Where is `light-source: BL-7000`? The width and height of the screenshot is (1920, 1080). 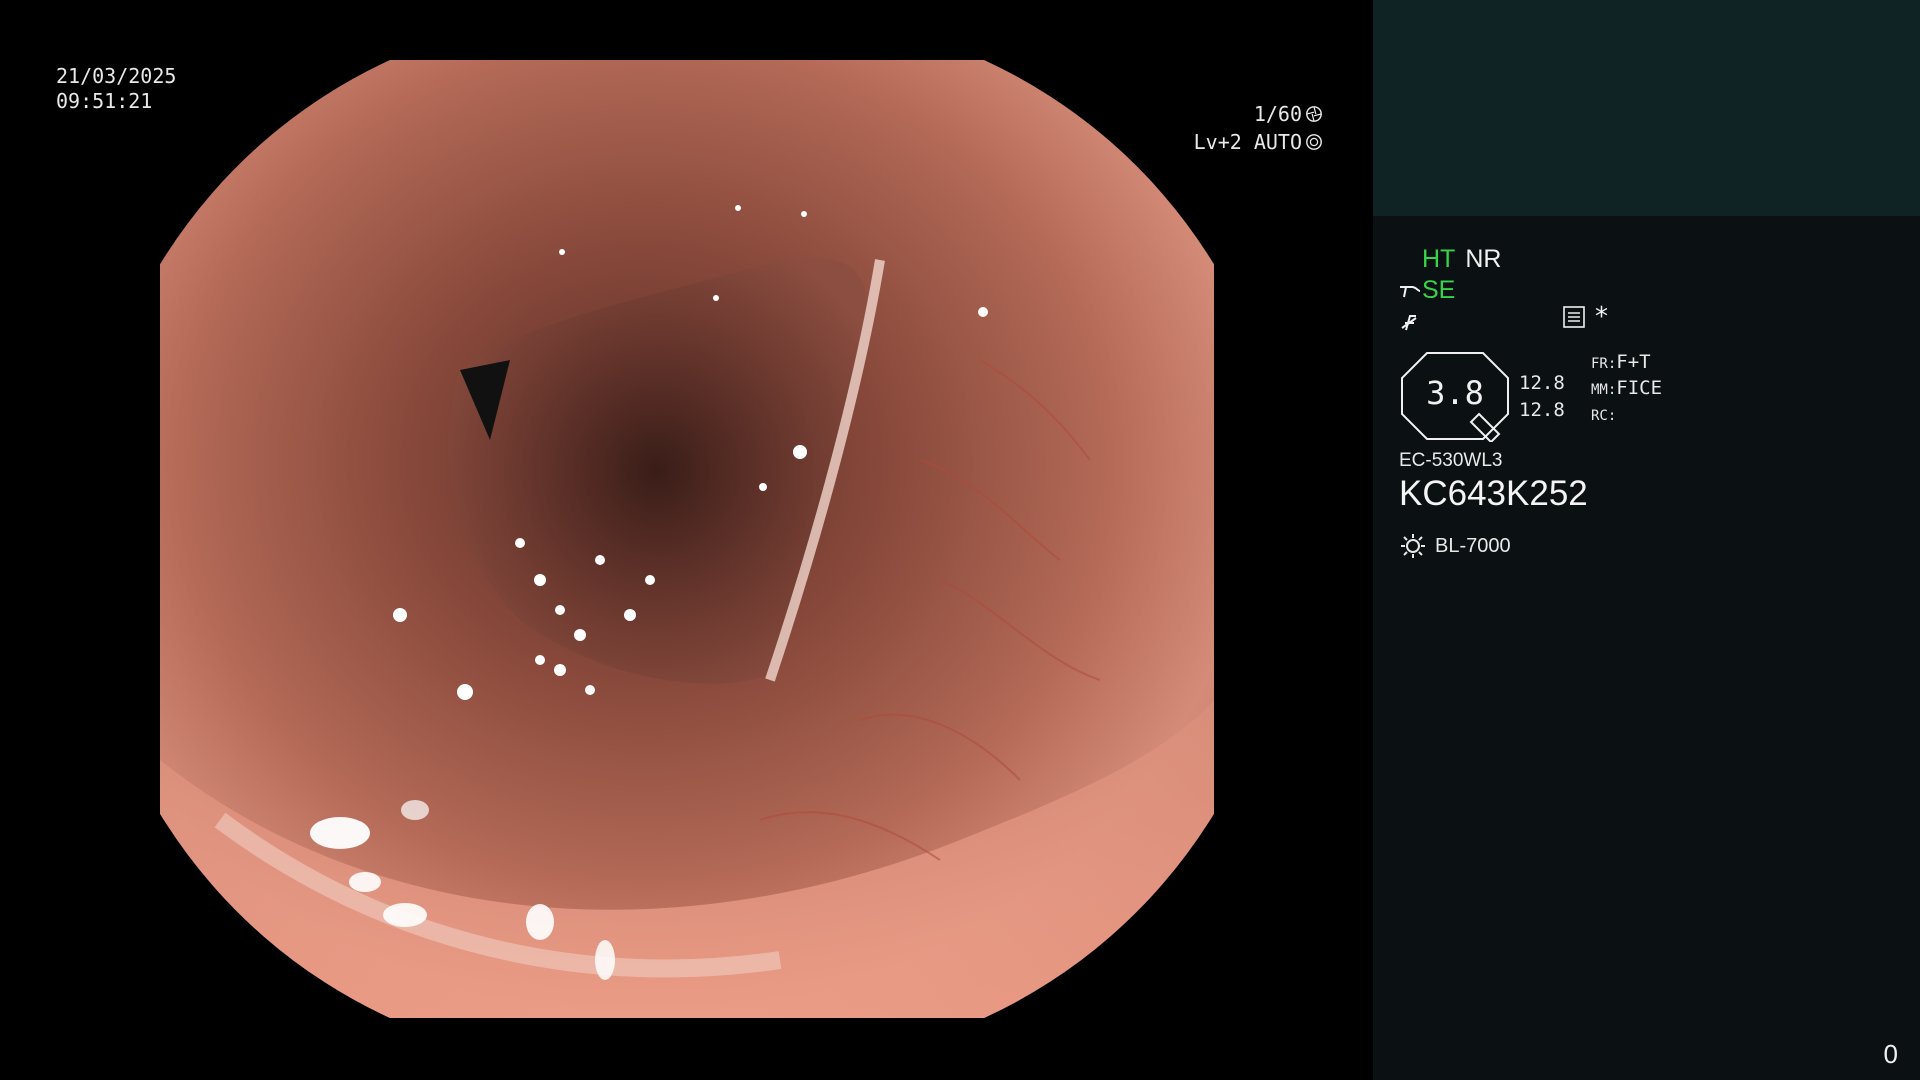
light-source: BL-7000 is located at coordinates (1455, 546).